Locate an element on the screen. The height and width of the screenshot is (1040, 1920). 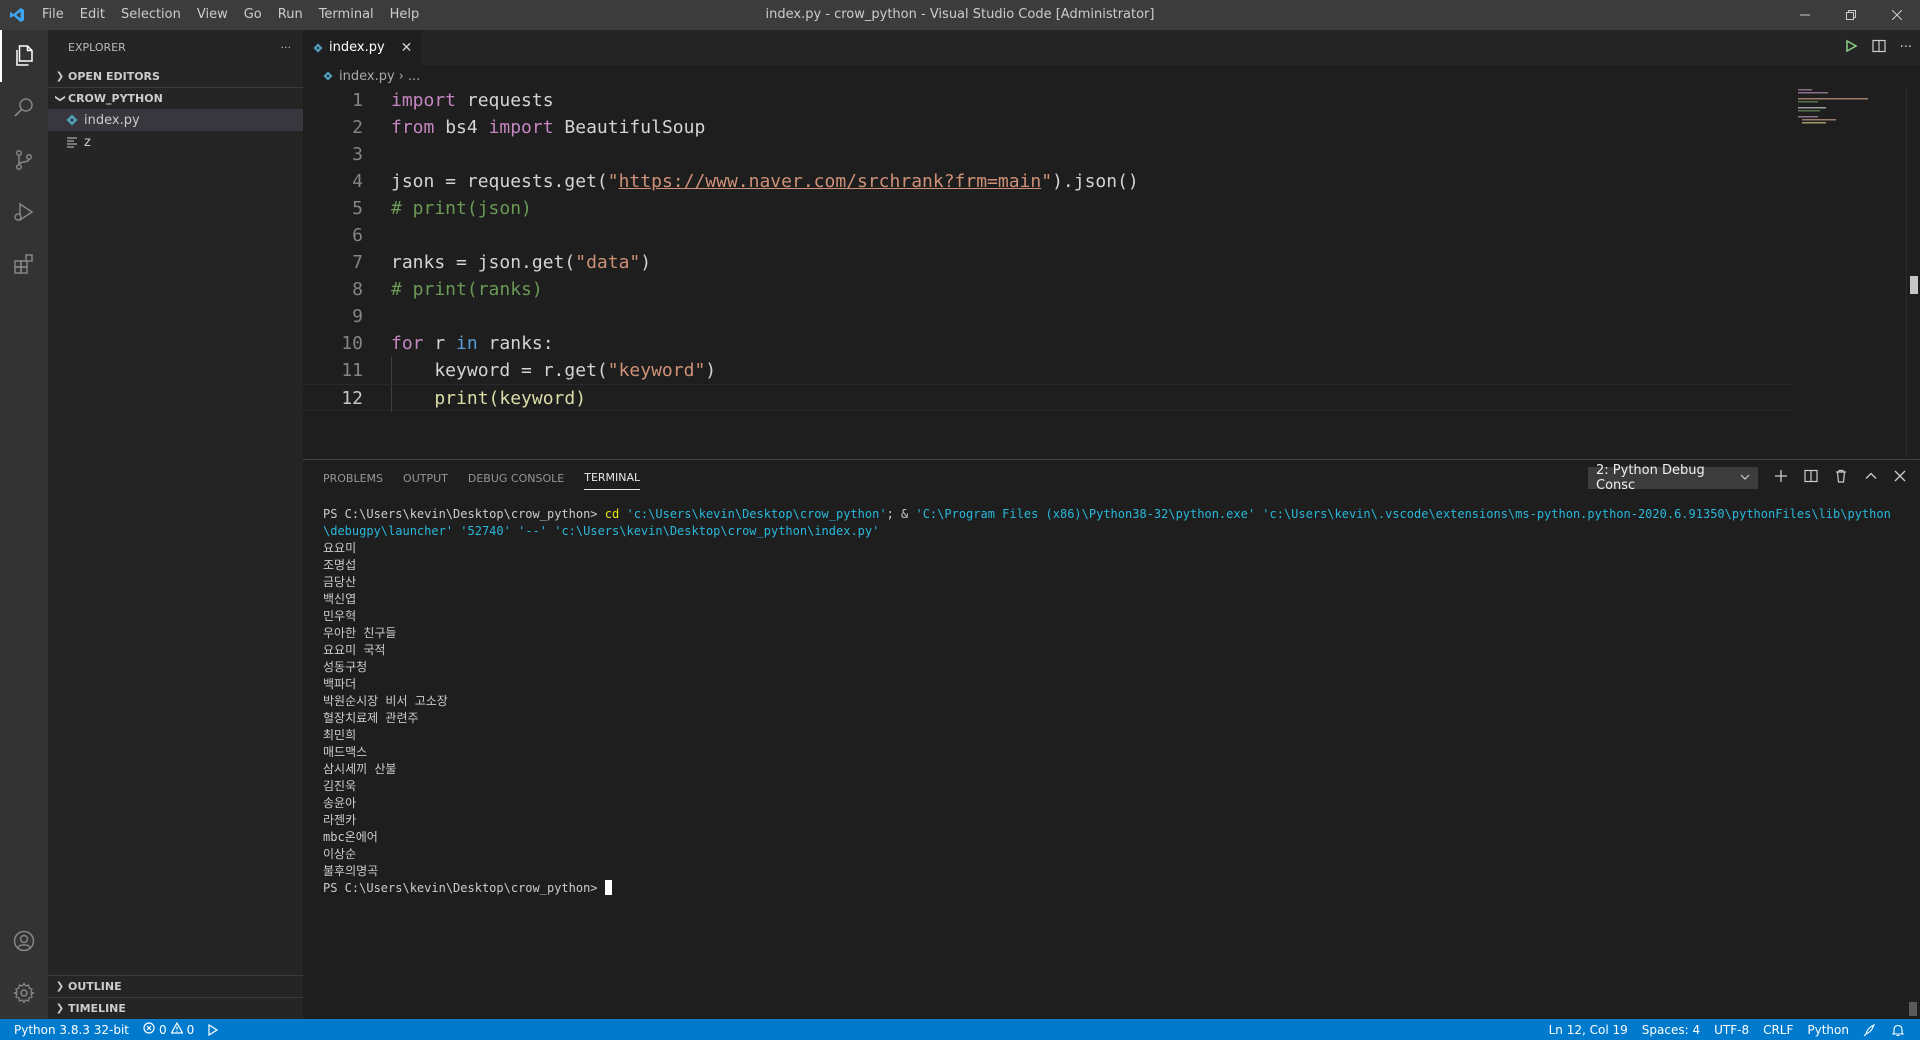
code-line: 9 is located at coordinates (1048, 316).